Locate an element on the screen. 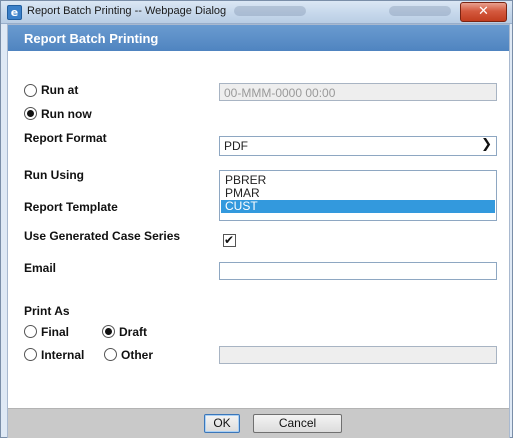  run-using-option-cust: CUST is located at coordinates (358, 206).